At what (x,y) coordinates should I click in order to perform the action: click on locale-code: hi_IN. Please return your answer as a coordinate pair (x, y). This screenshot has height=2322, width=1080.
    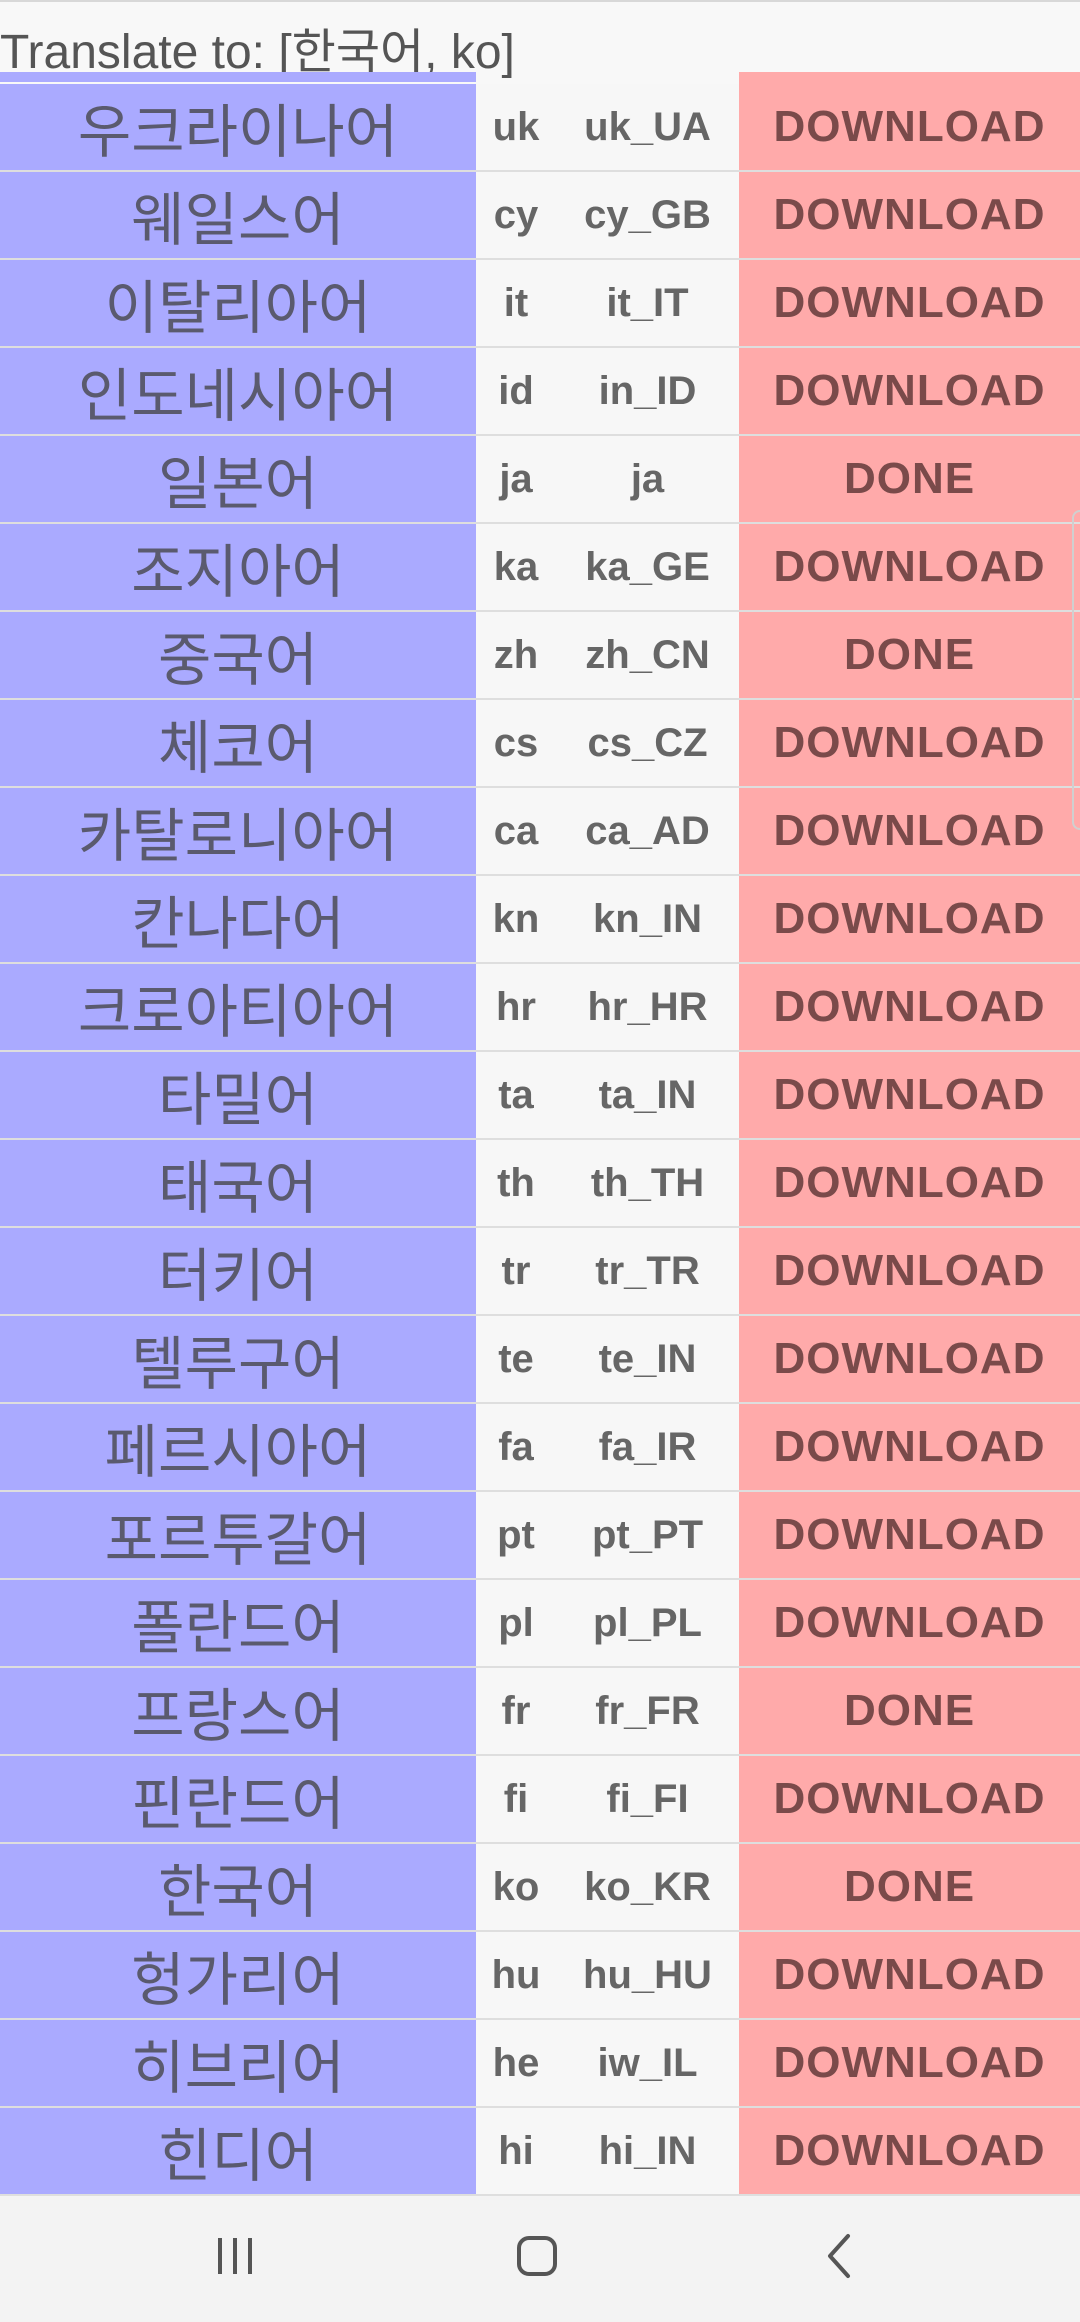
    Looking at the image, I should click on (647, 2151).